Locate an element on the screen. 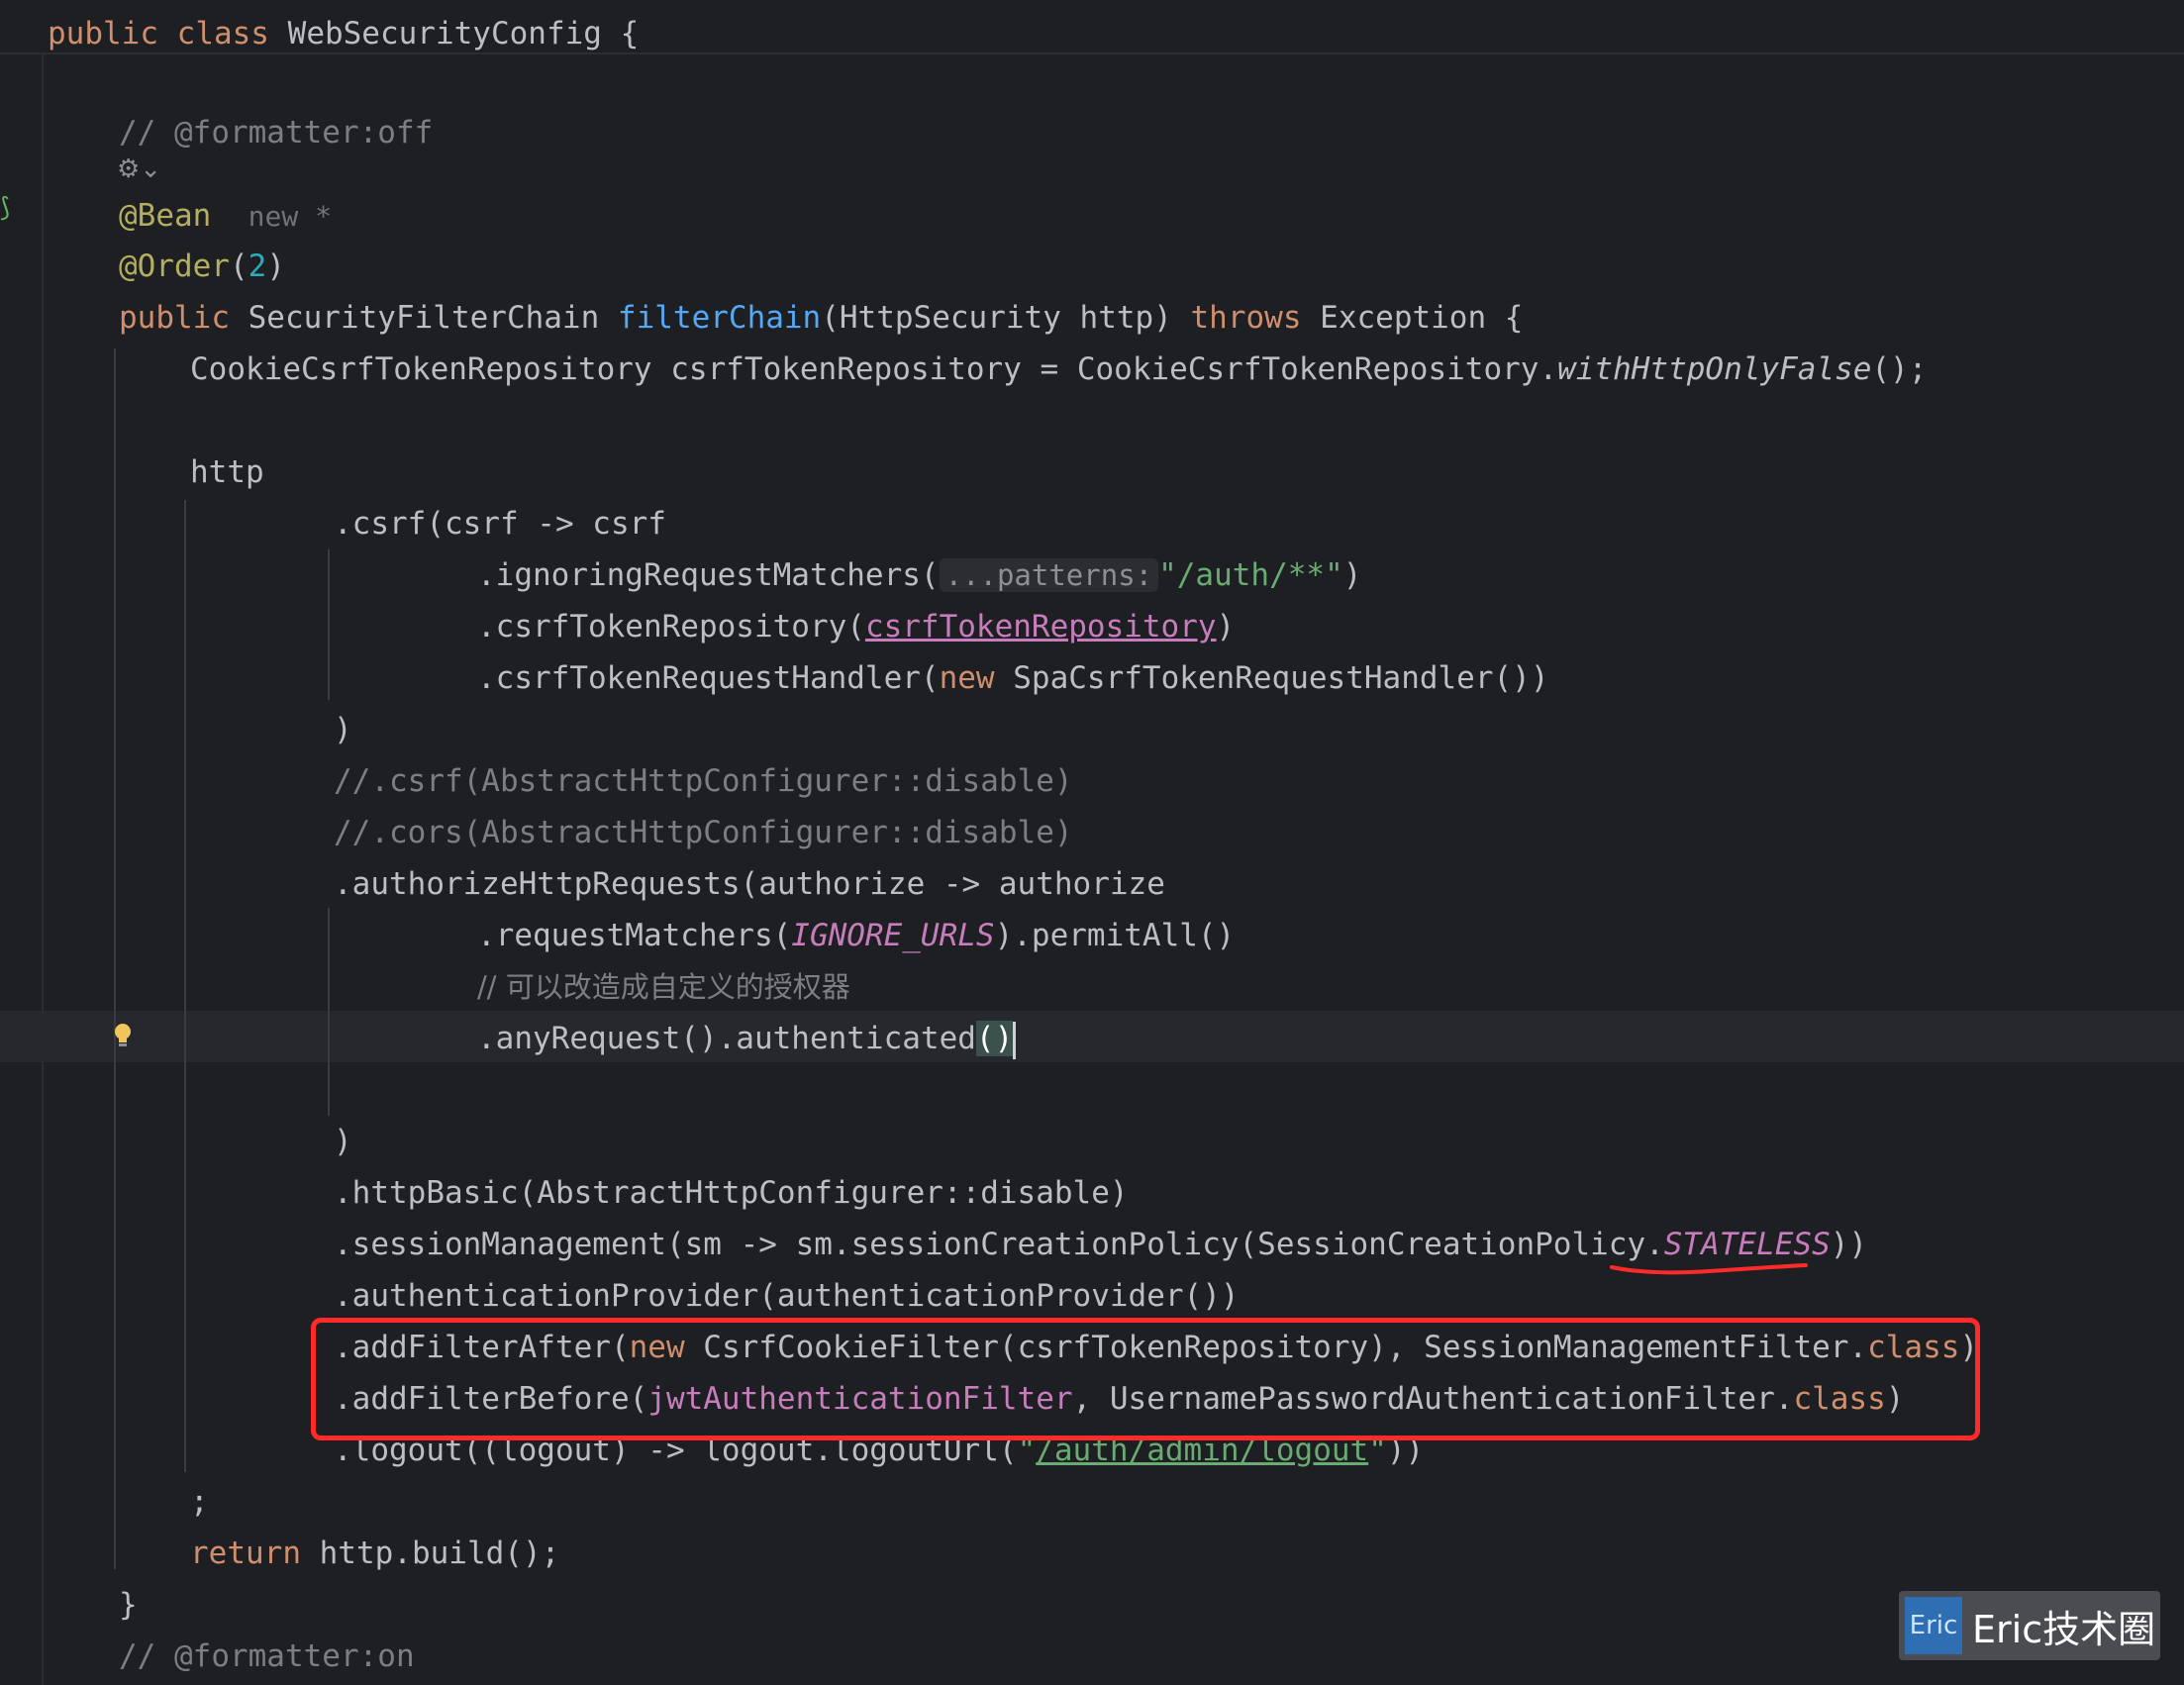 The width and height of the screenshot is (2184, 1685). exception-type: Exception { is located at coordinates (1412, 318).